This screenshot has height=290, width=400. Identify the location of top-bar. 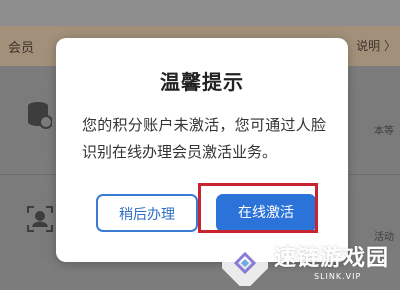
(200, 13).